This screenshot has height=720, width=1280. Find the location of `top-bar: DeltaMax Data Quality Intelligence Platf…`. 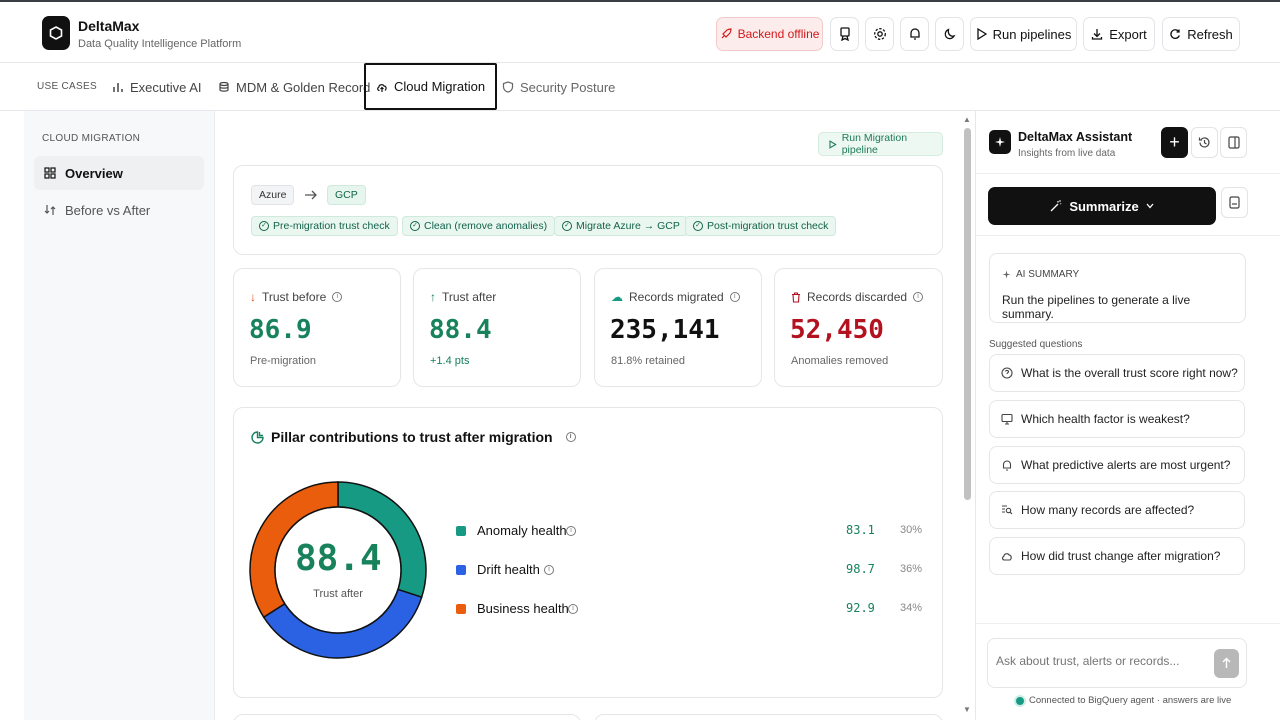

top-bar: DeltaMax Data Quality Intelligence Platf… is located at coordinates (640, 31).